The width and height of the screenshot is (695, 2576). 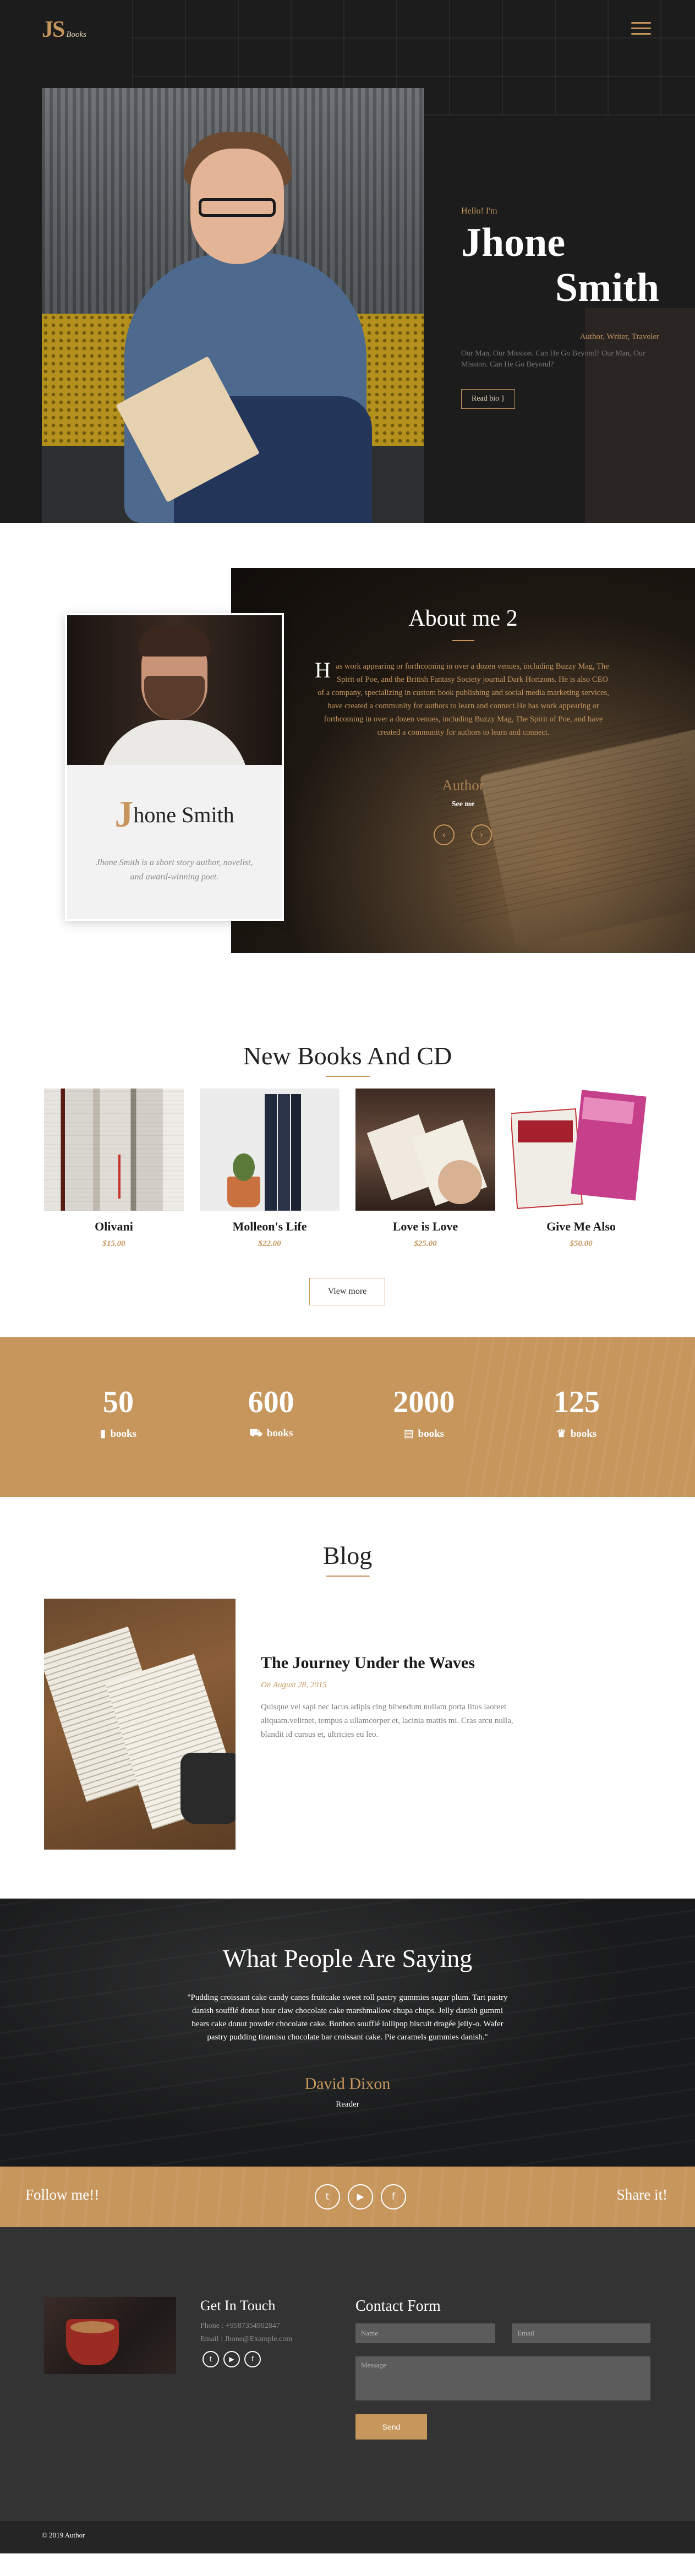 What do you see at coordinates (124, 814) in the screenshot?
I see `profile-name-initial: J` at bounding box center [124, 814].